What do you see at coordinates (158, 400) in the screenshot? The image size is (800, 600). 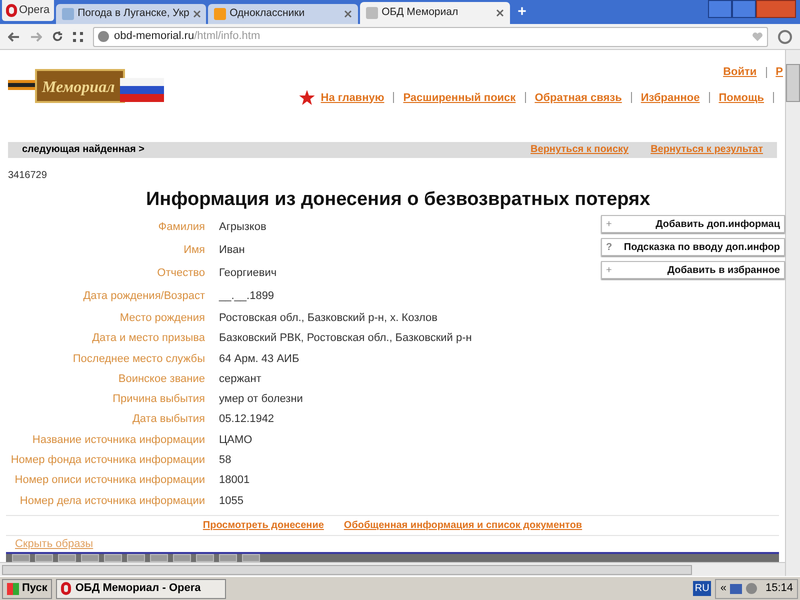 I see `field-label: Причина выбытия` at bounding box center [158, 400].